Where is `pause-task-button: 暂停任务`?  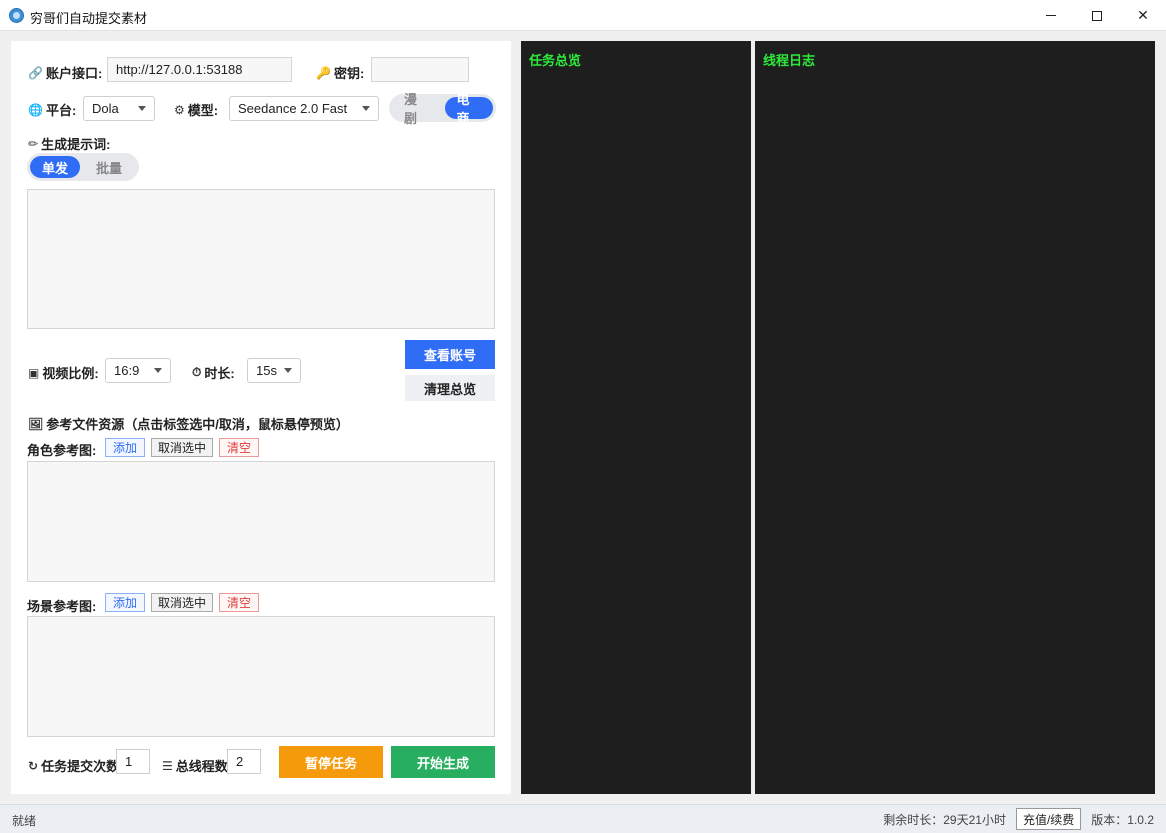 pause-task-button: 暂停任务 is located at coordinates (331, 762).